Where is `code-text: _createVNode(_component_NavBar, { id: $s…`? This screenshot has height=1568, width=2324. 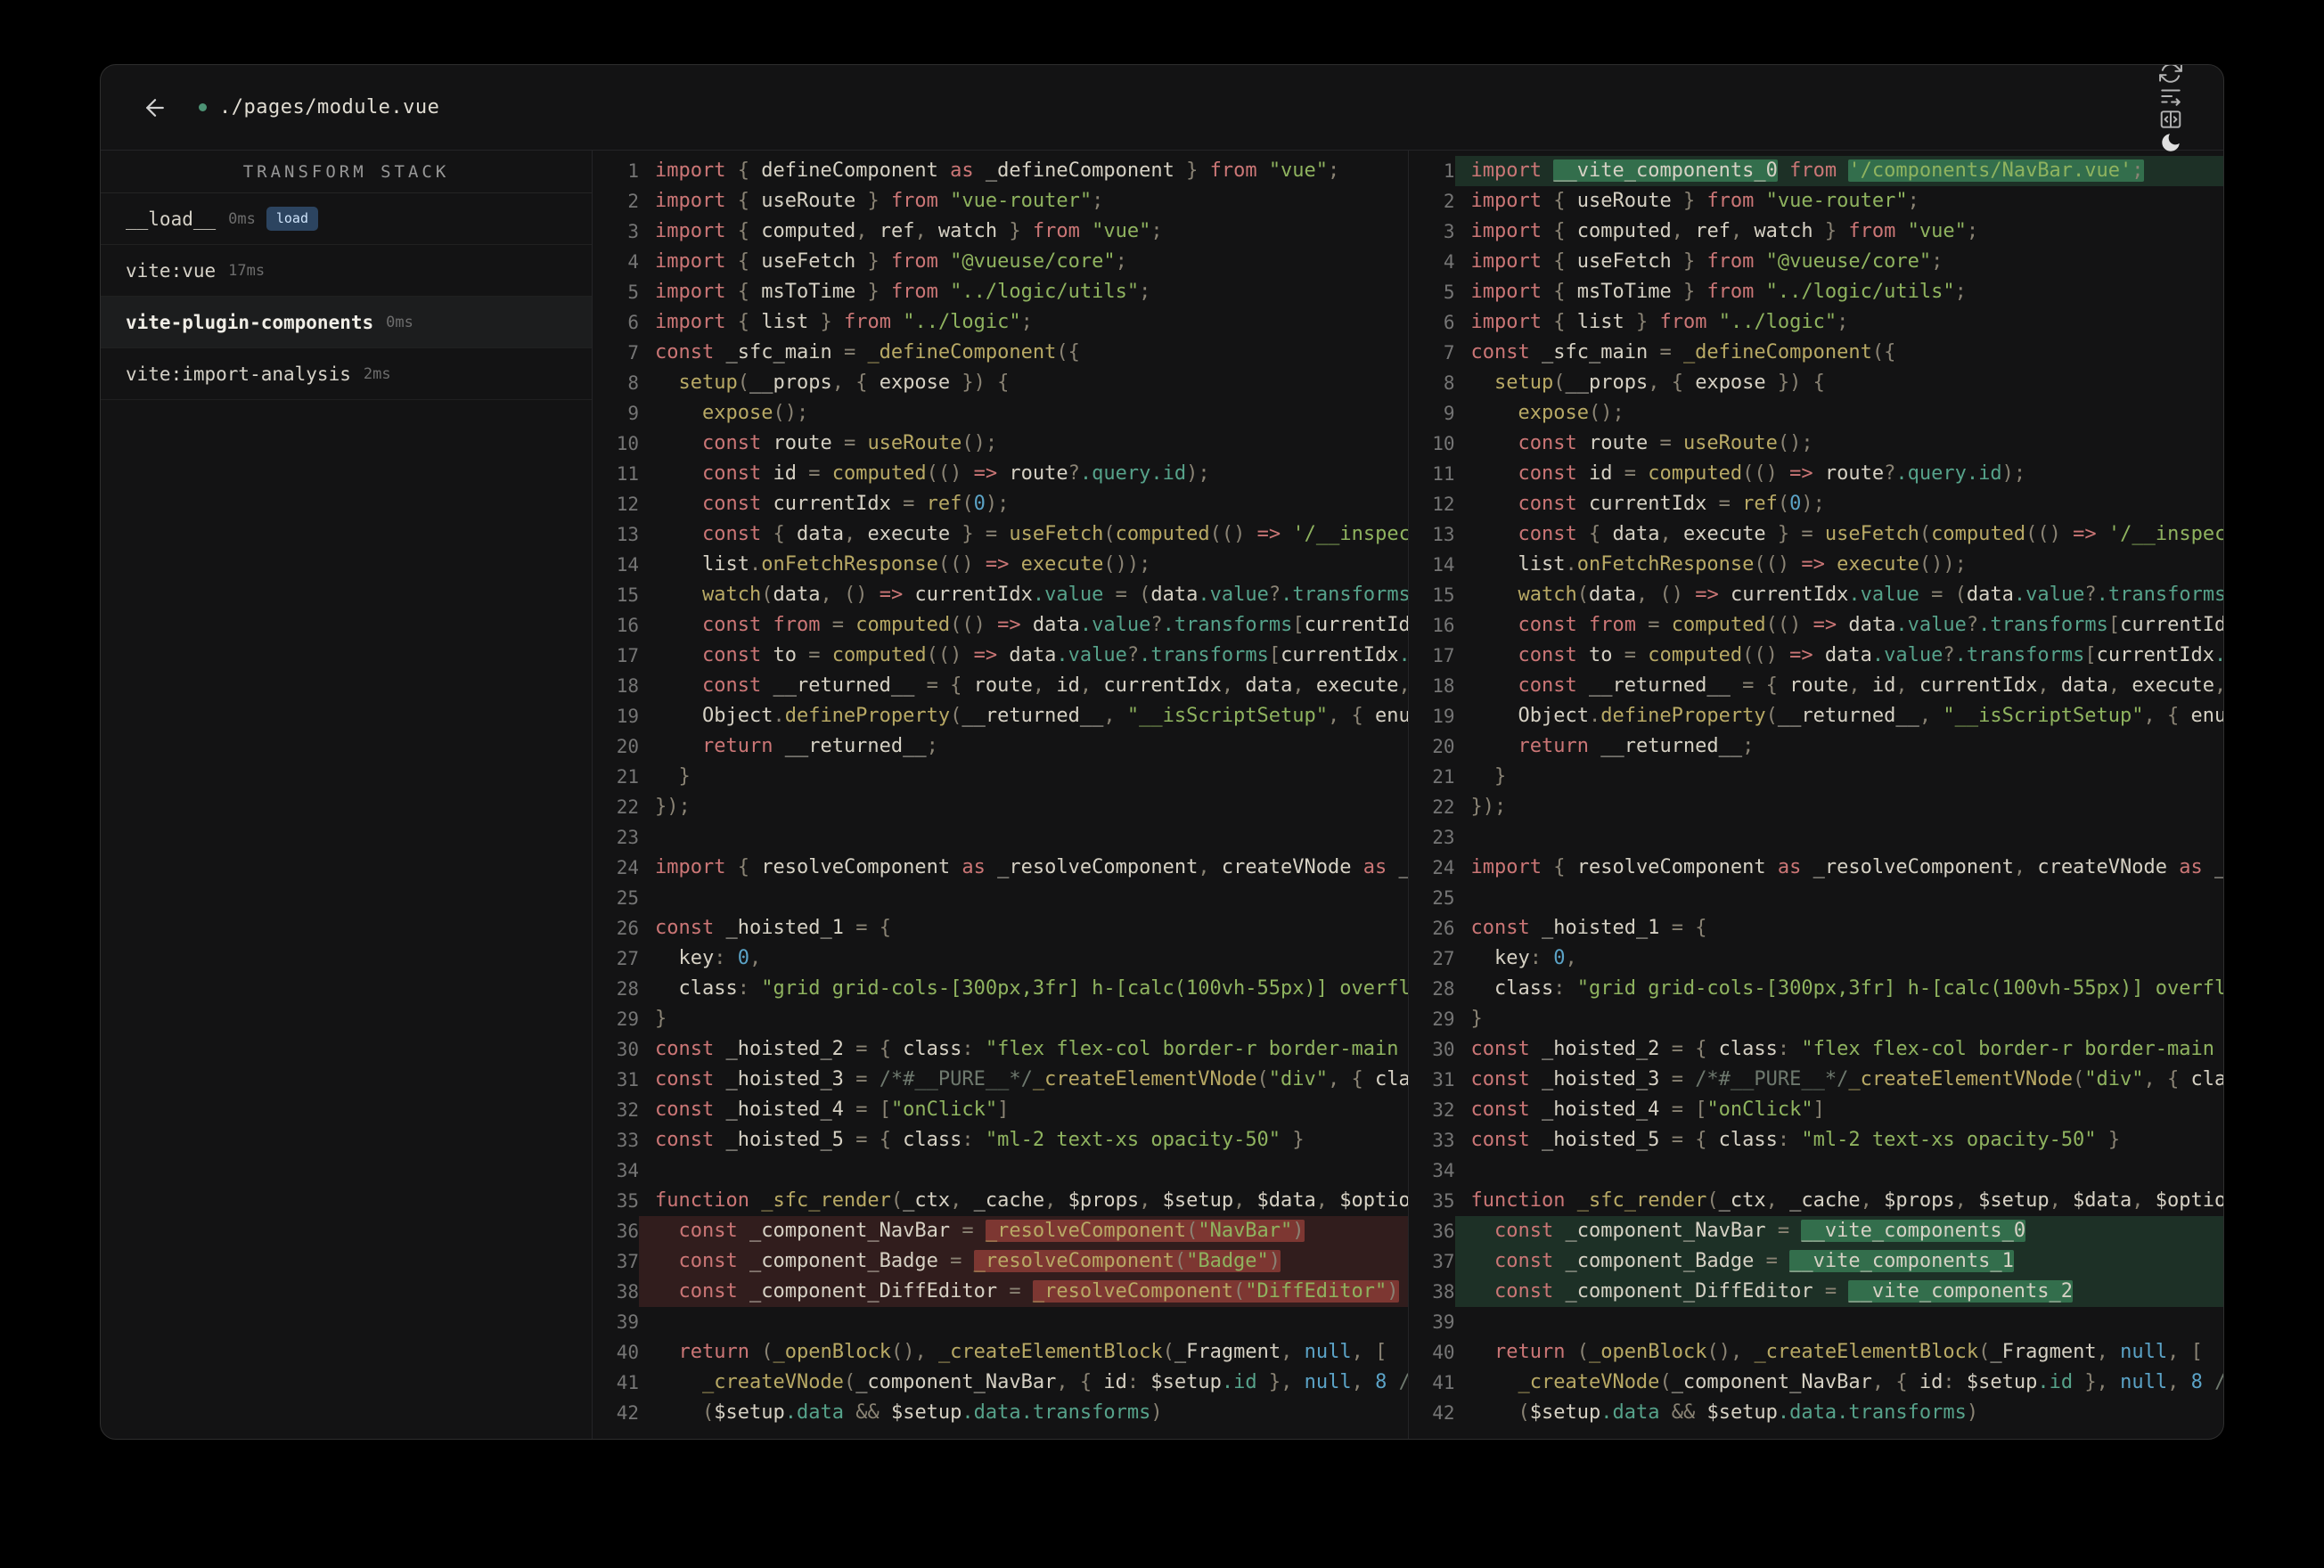 code-text: _createVNode(_component_NavBar, { id: $s… is located at coordinates (1870, 1382).